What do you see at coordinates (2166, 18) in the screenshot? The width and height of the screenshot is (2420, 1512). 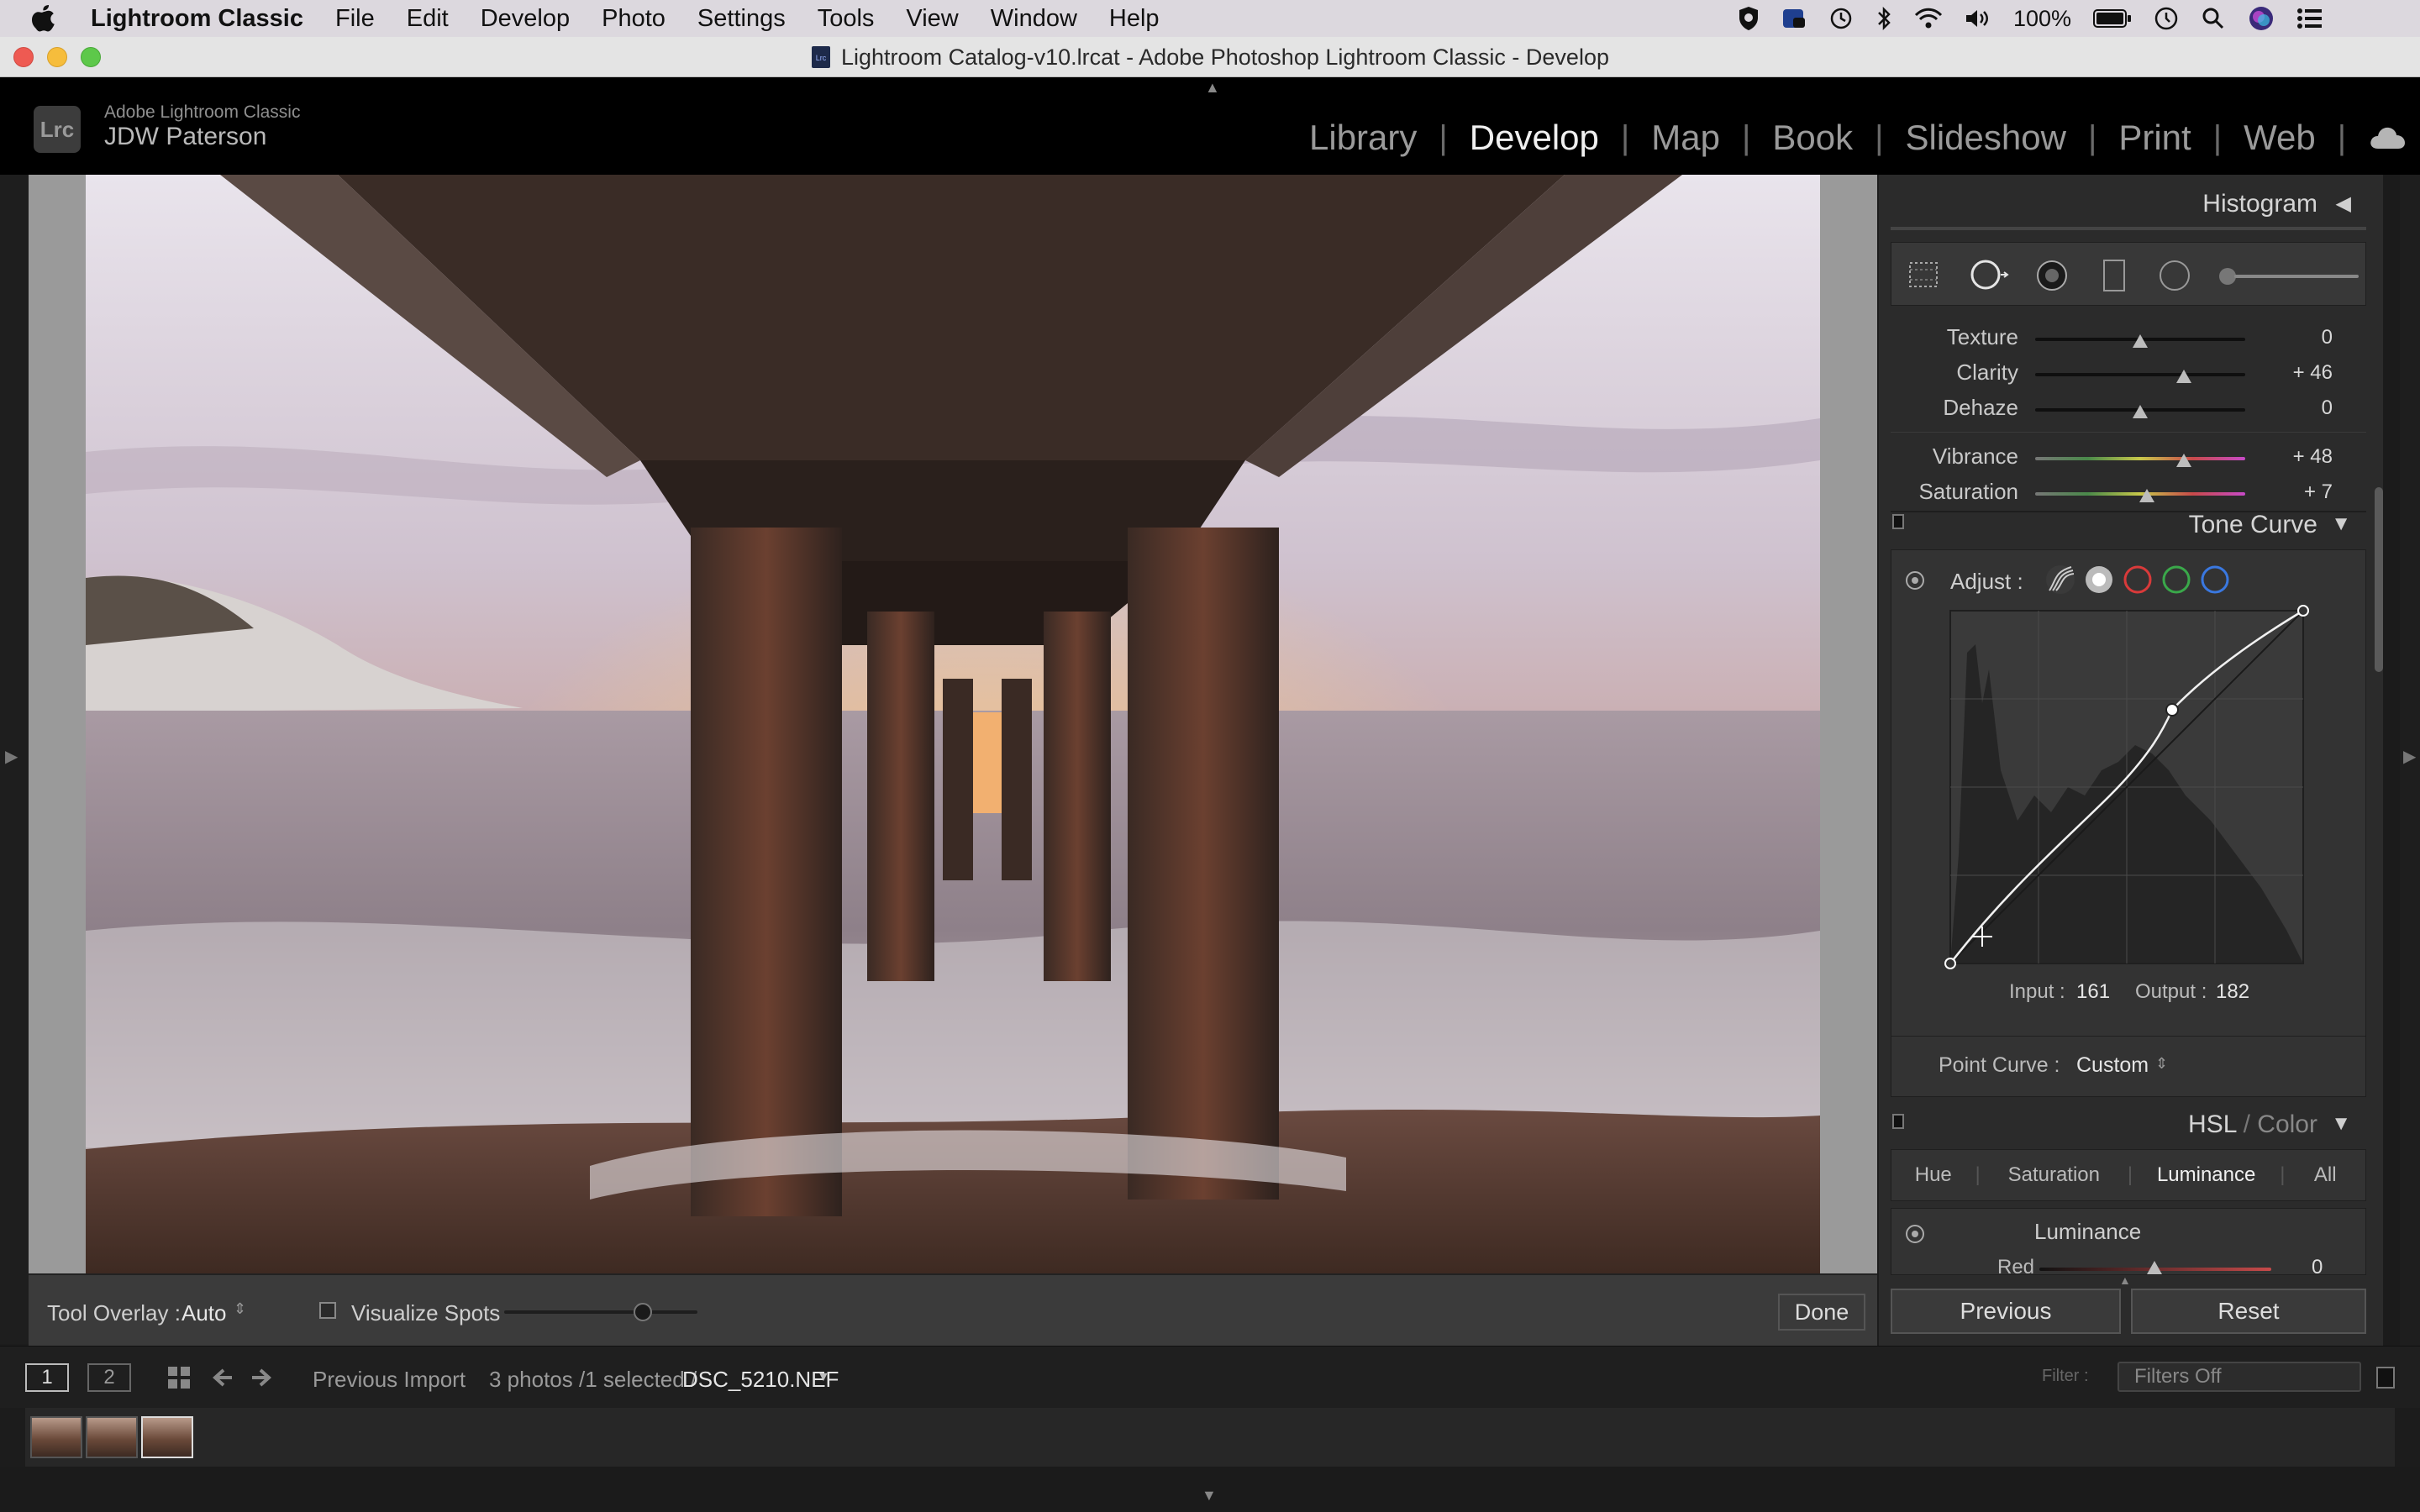 I see `clock-icon` at bounding box center [2166, 18].